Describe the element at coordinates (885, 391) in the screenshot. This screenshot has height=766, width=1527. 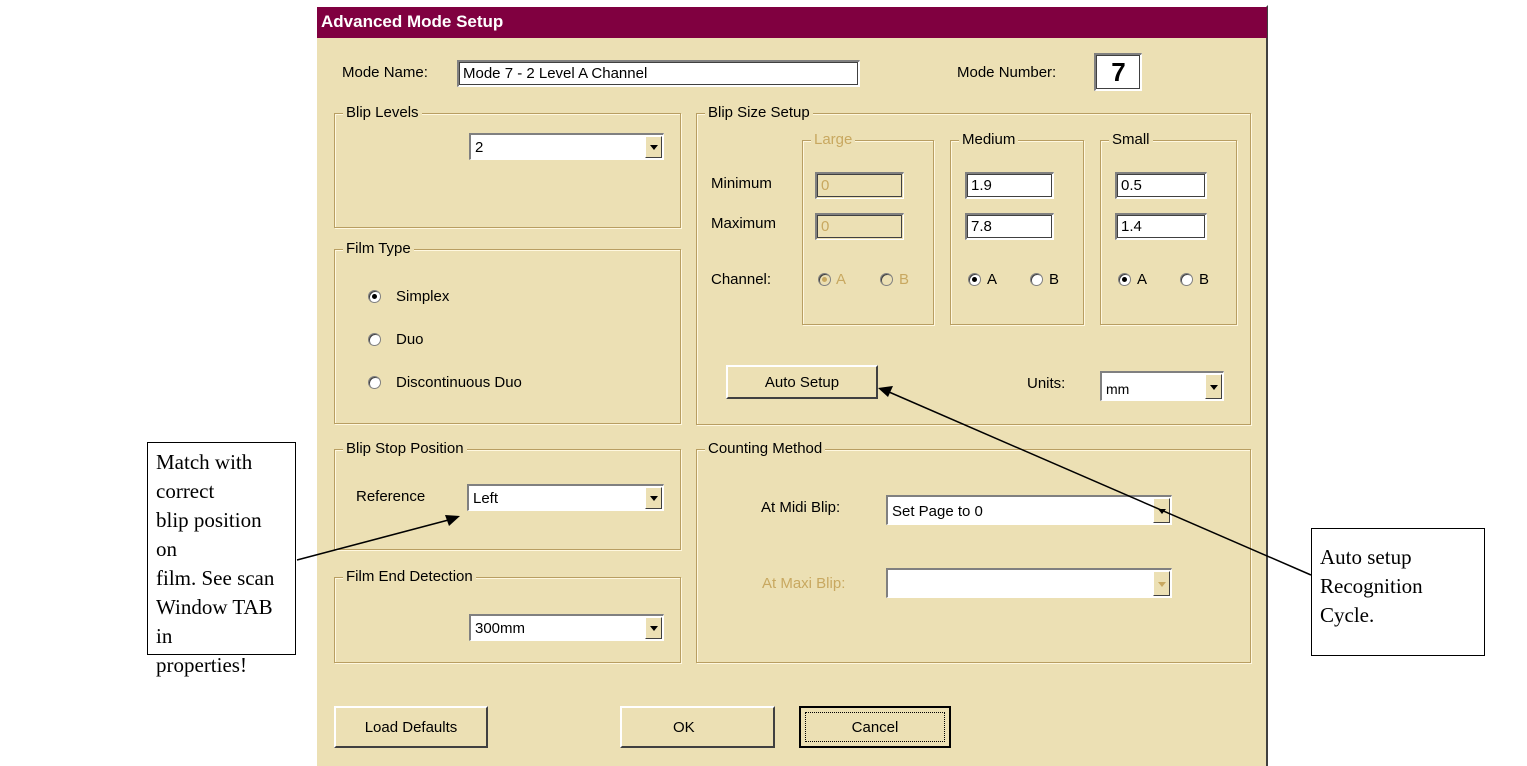
I see `right-arrowhead-icon` at that location.